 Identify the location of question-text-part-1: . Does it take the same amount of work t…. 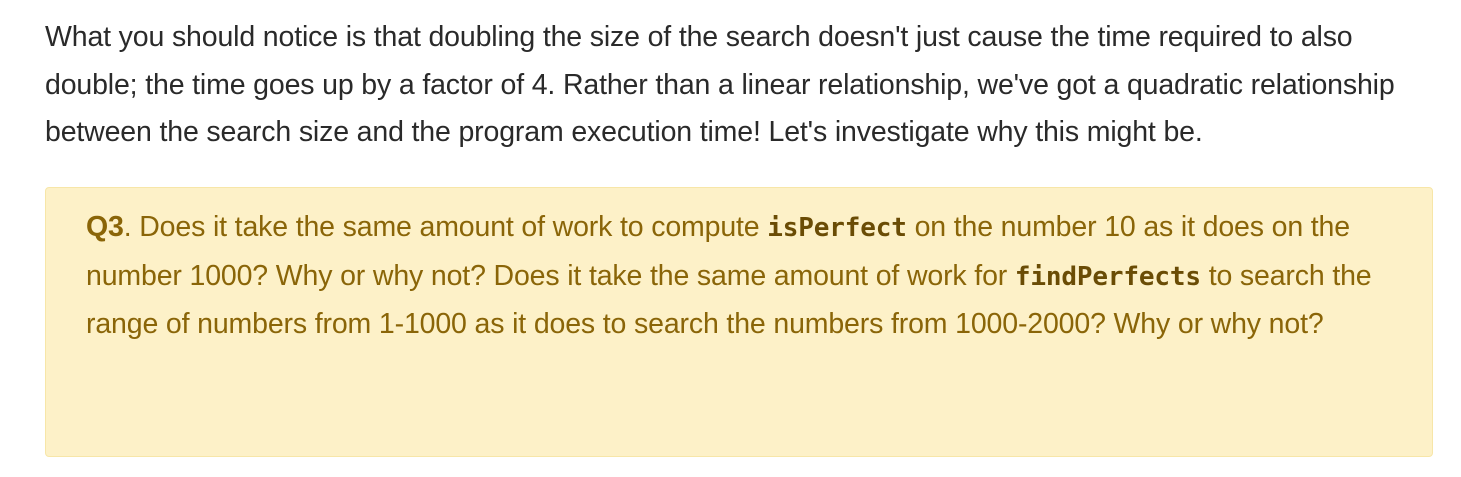
(445, 227).